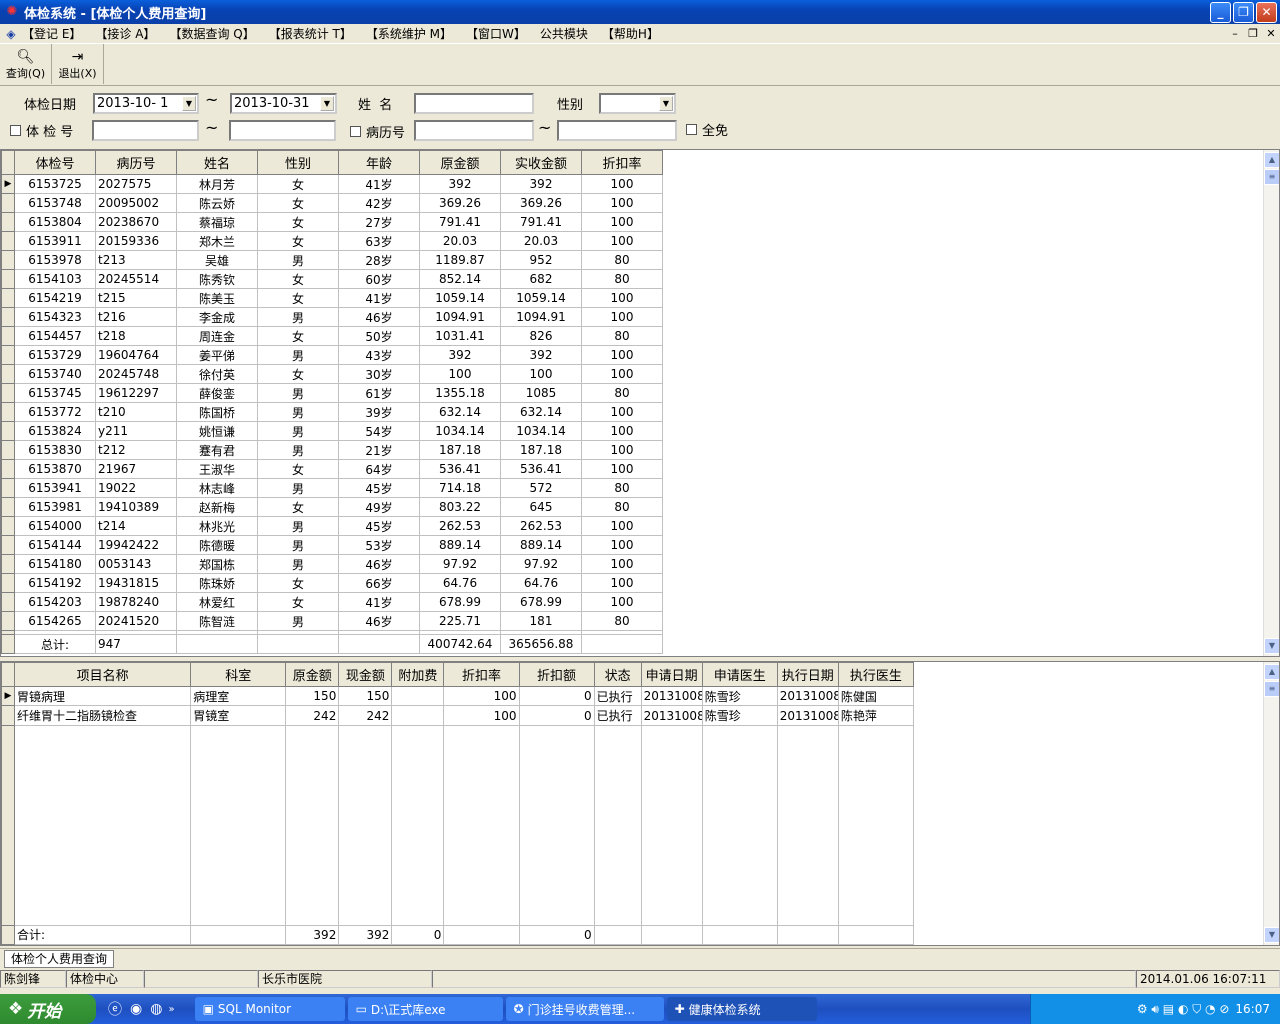 Image resolution: width=1280 pixels, height=1024 pixels. Describe the element at coordinates (409, 33) in the screenshot. I see `menu-maintenance: 【系统维护 M】` at that location.